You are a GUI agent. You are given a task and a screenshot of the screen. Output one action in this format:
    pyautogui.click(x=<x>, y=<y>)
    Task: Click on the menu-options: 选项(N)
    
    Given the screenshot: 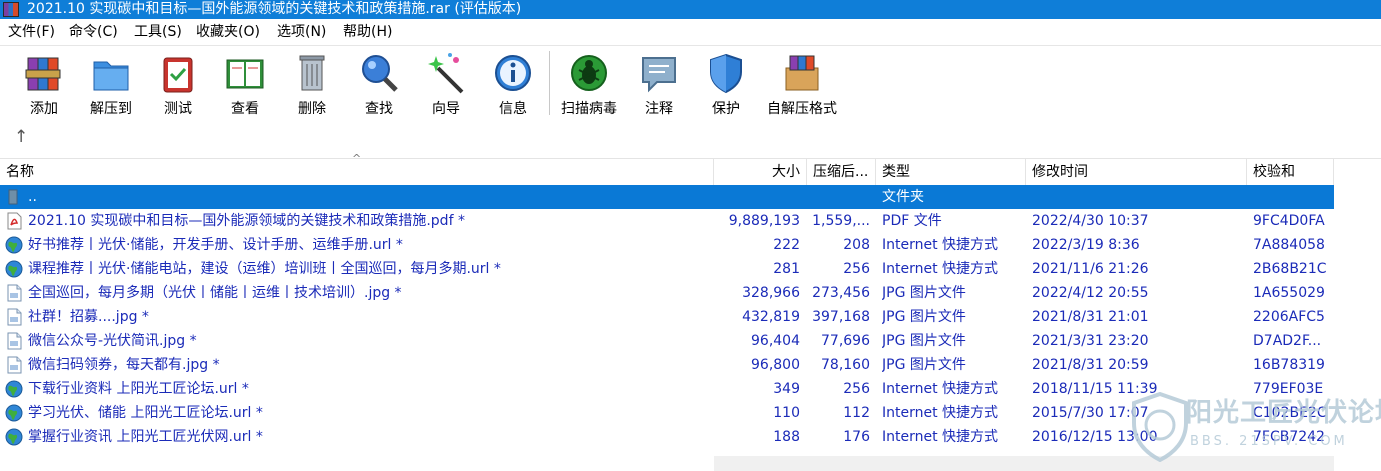 What is the action you would take?
    pyautogui.click(x=301, y=32)
    